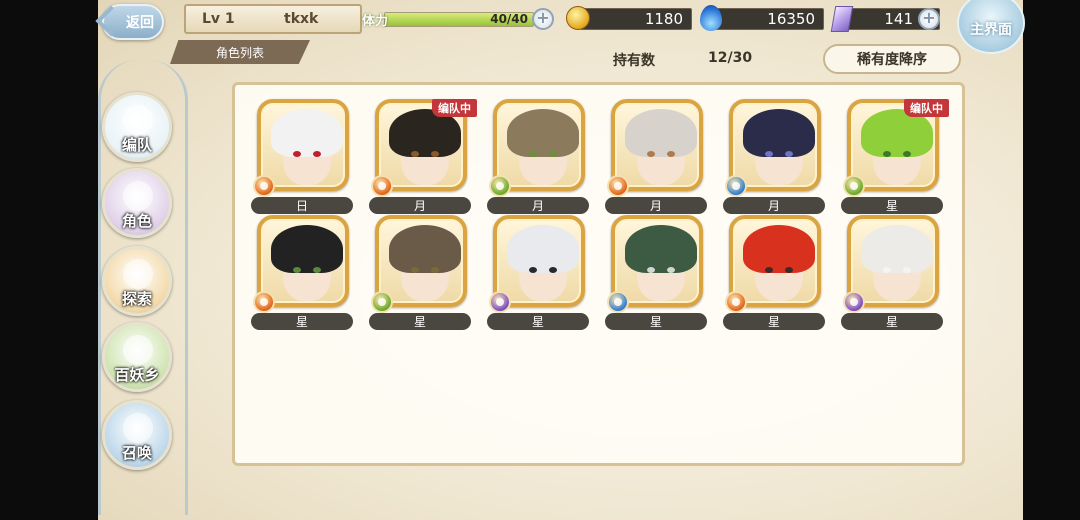 This screenshot has height=520, width=1080. I want to click on back-button: 返回, so click(129, 22).